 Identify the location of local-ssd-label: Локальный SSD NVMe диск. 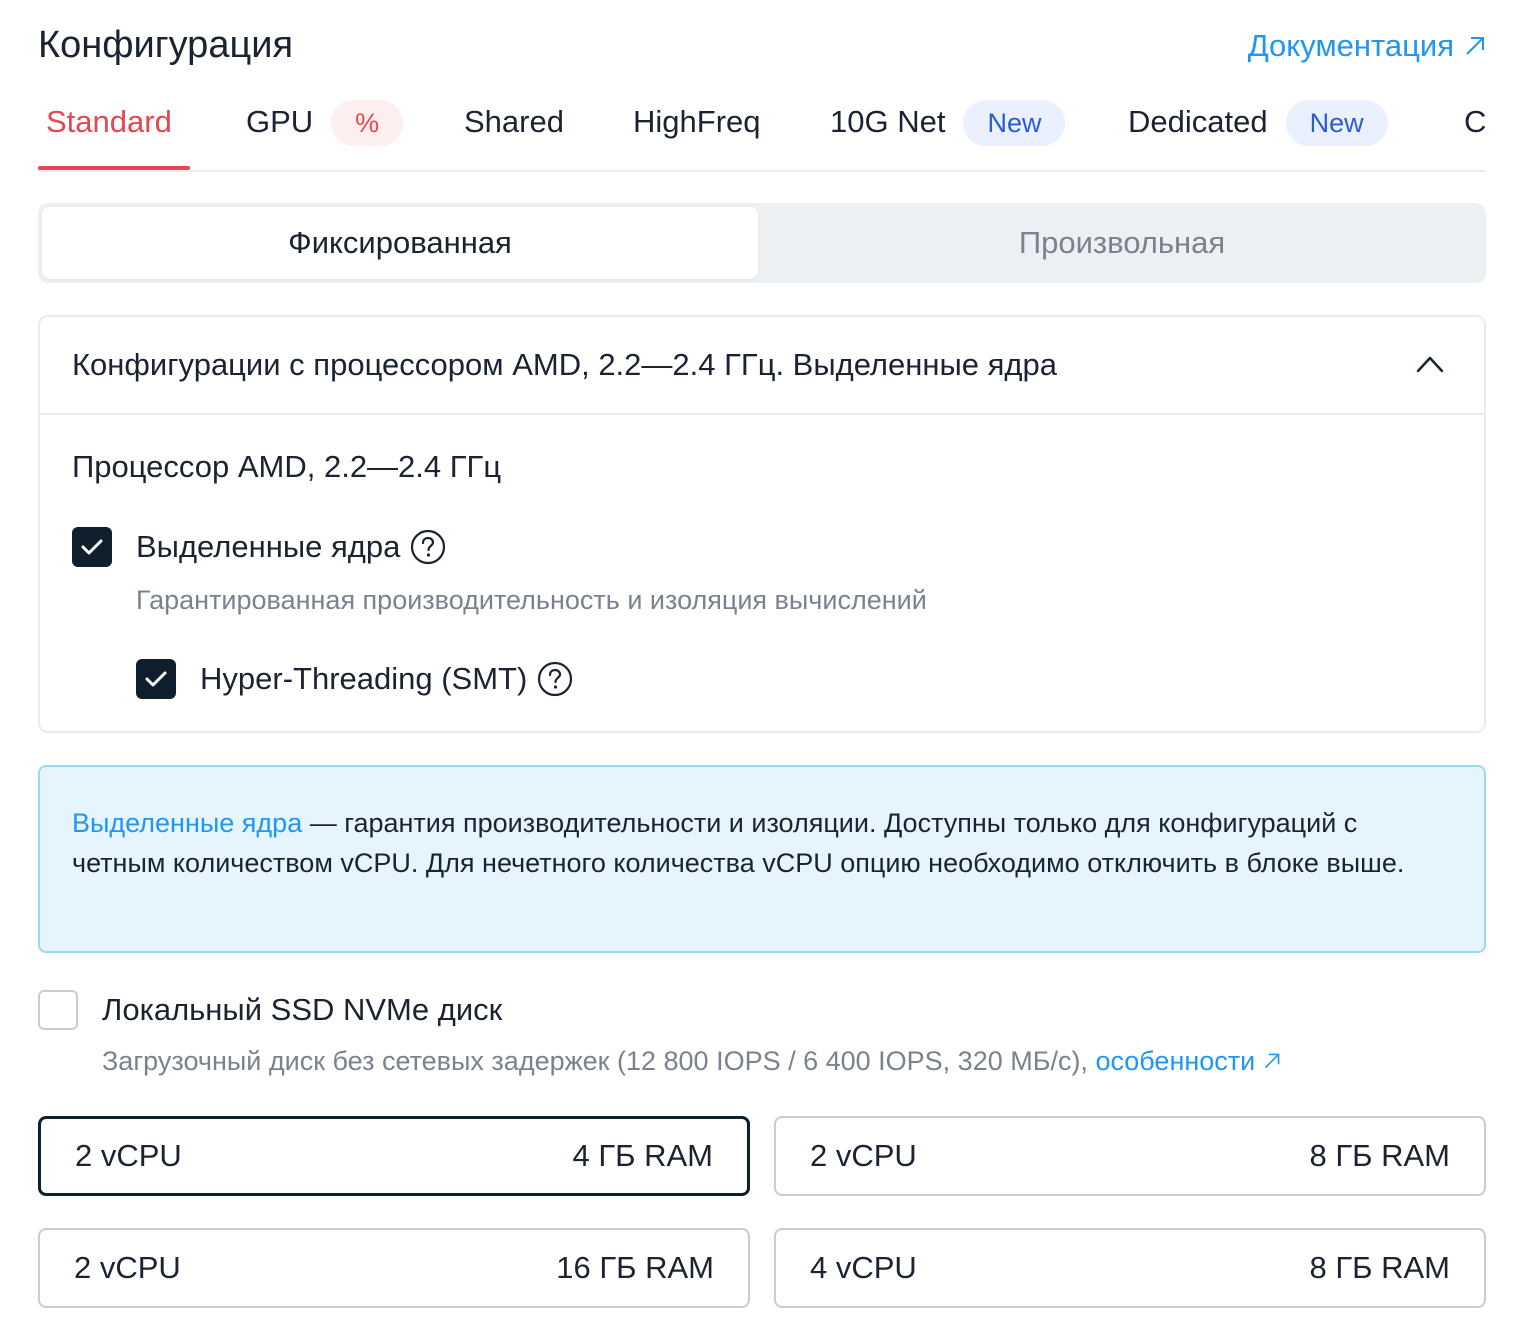
(302, 1009).